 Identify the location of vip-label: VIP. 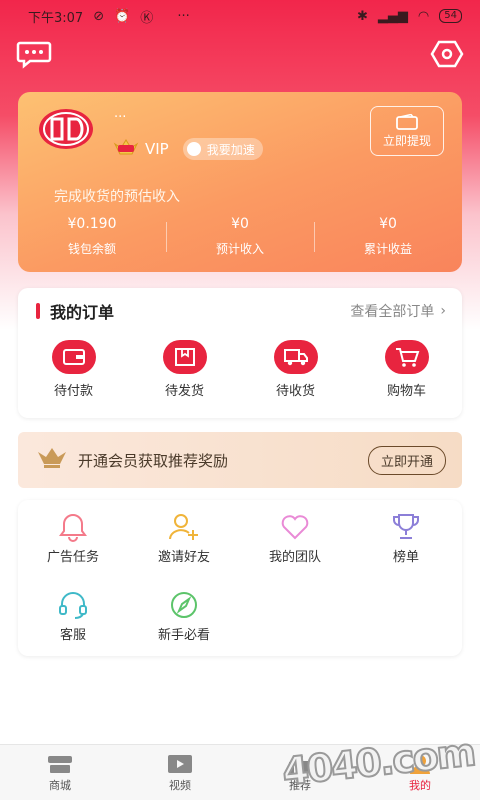
(157, 149).